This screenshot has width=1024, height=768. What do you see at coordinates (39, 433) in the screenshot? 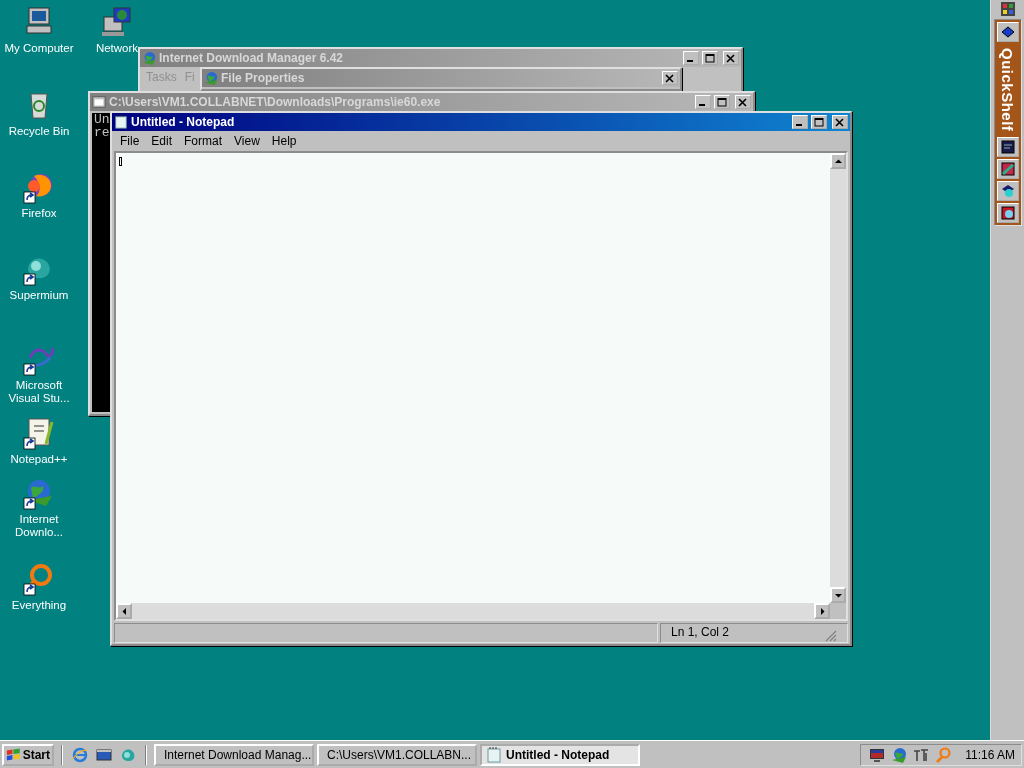
I see `notepad-pen-icon` at bounding box center [39, 433].